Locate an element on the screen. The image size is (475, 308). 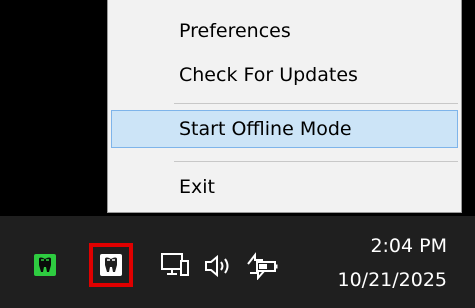
menu-item-check-for-updates: Check For Updates is located at coordinates (284, 75).